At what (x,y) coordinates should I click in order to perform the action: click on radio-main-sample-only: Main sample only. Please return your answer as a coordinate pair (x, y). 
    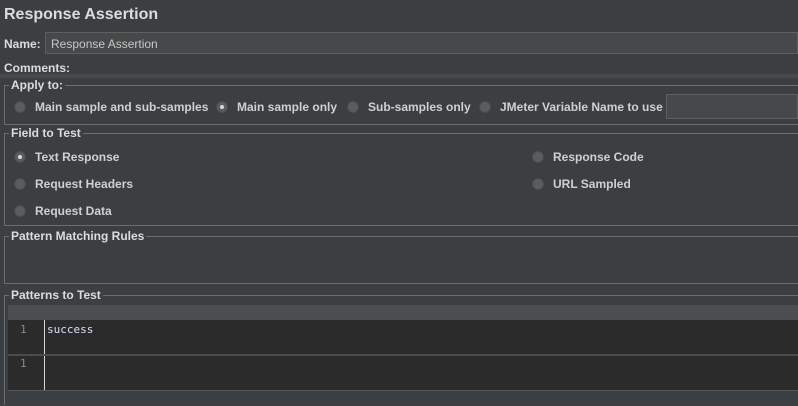
    Looking at the image, I should click on (276, 107).